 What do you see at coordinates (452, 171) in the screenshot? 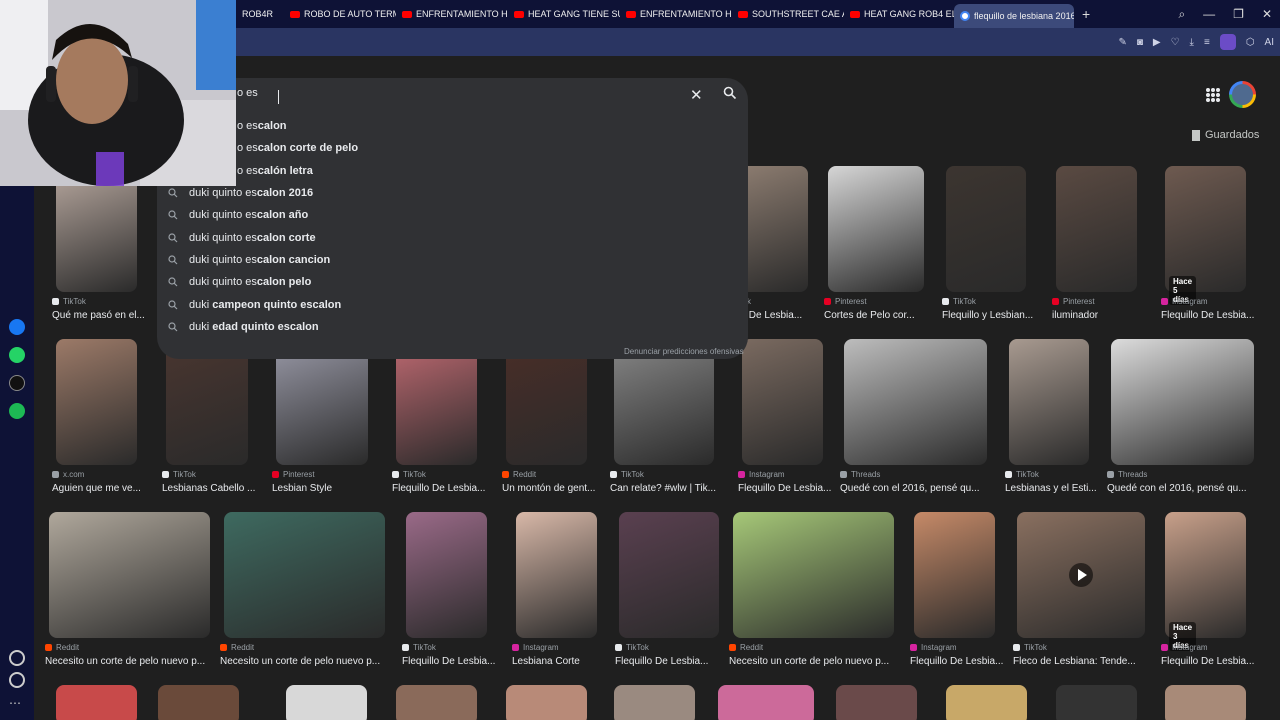
I see `suggestion-item: o escalón letra` at bounding box center [452, 171].